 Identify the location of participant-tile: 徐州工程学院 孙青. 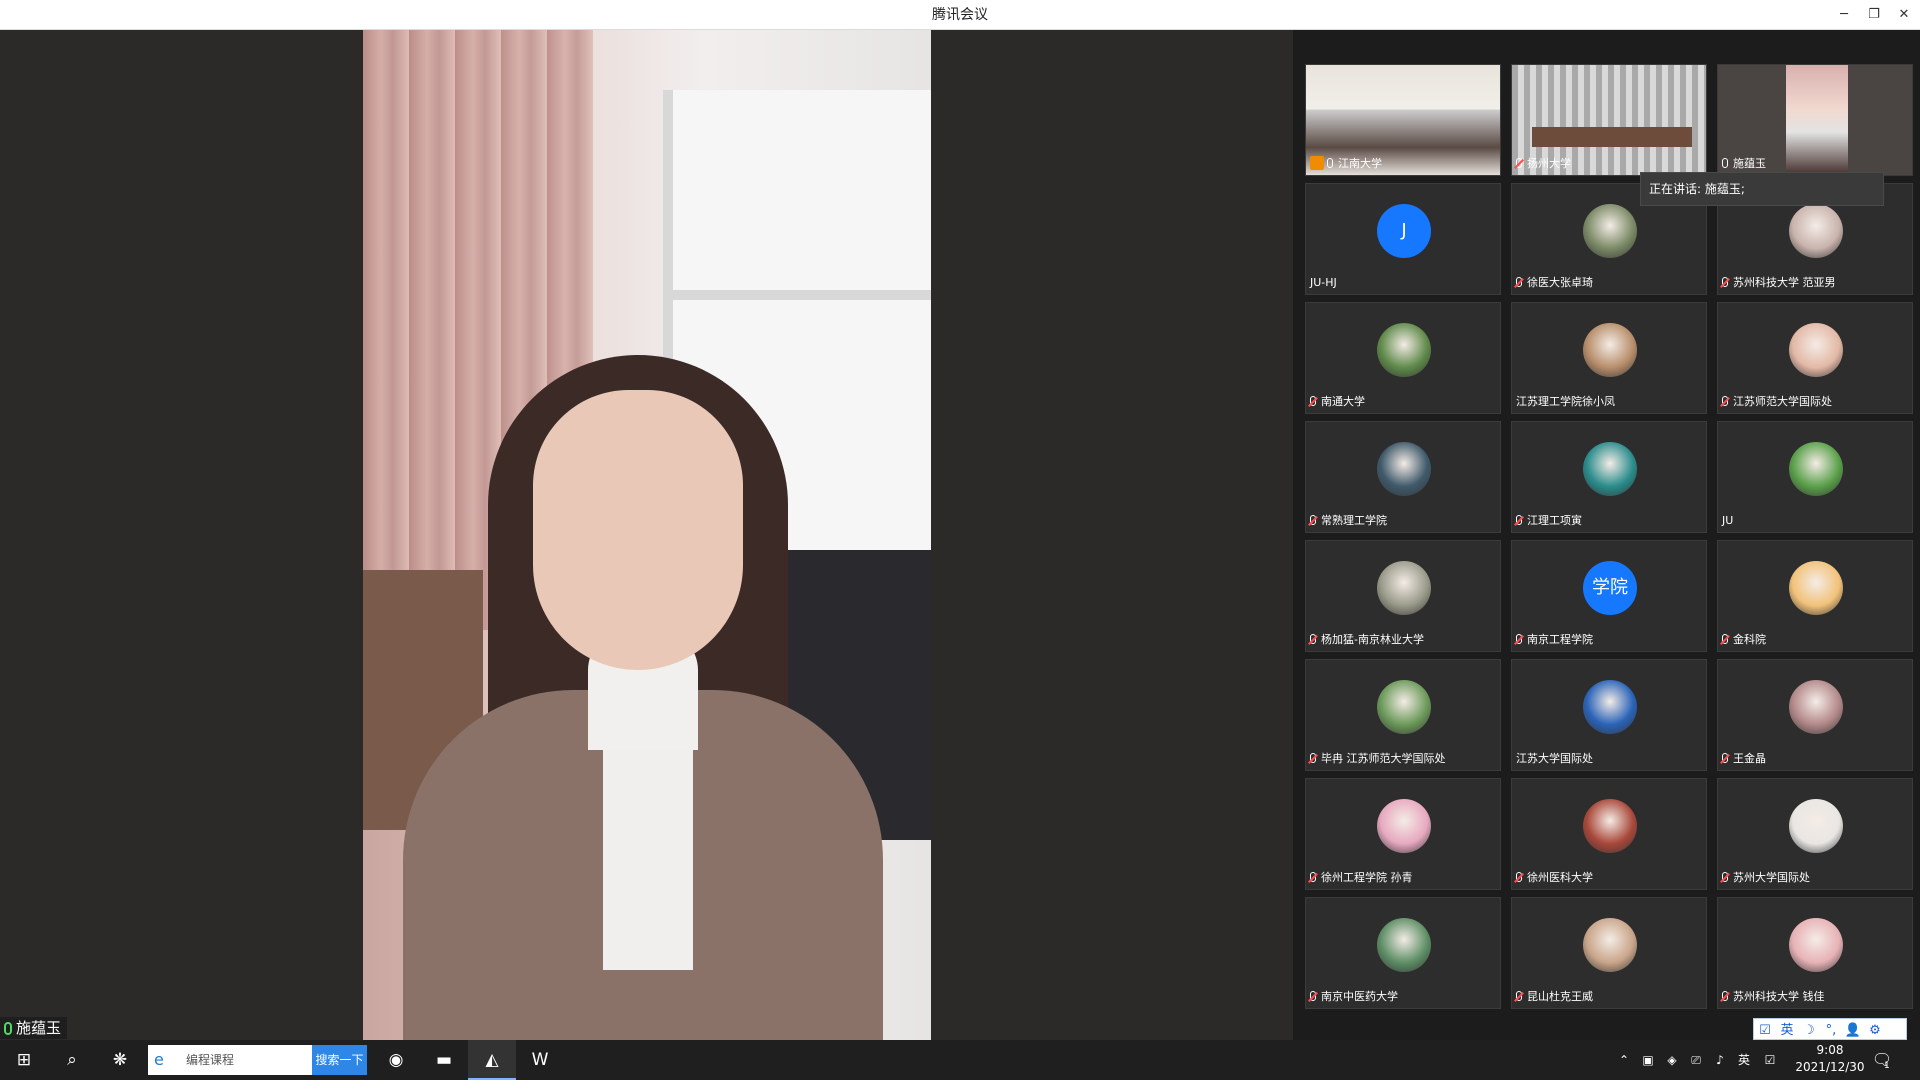
(1403, 834).